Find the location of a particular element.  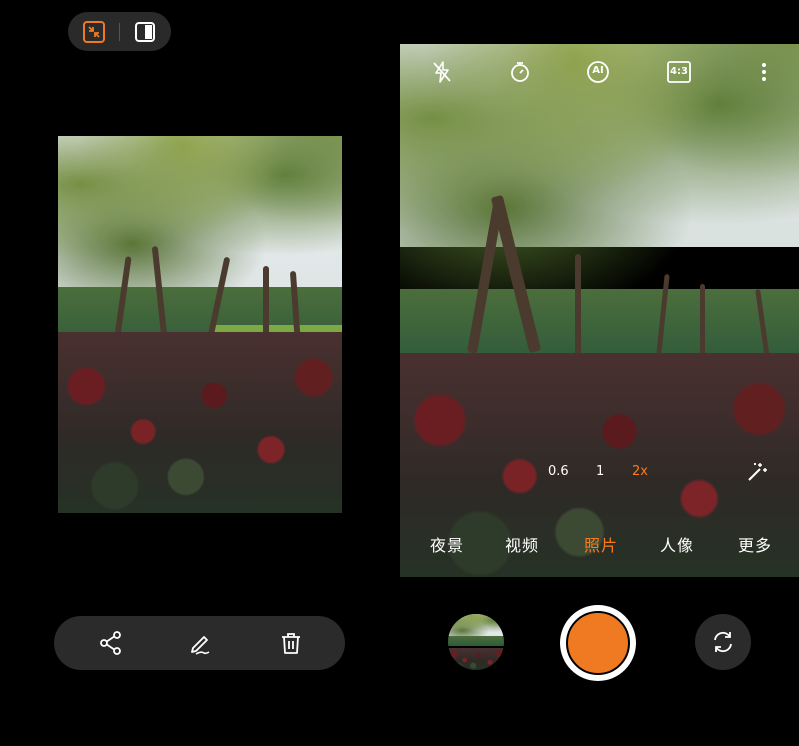

magic-wand-icon is located at coordinates (757, 472).